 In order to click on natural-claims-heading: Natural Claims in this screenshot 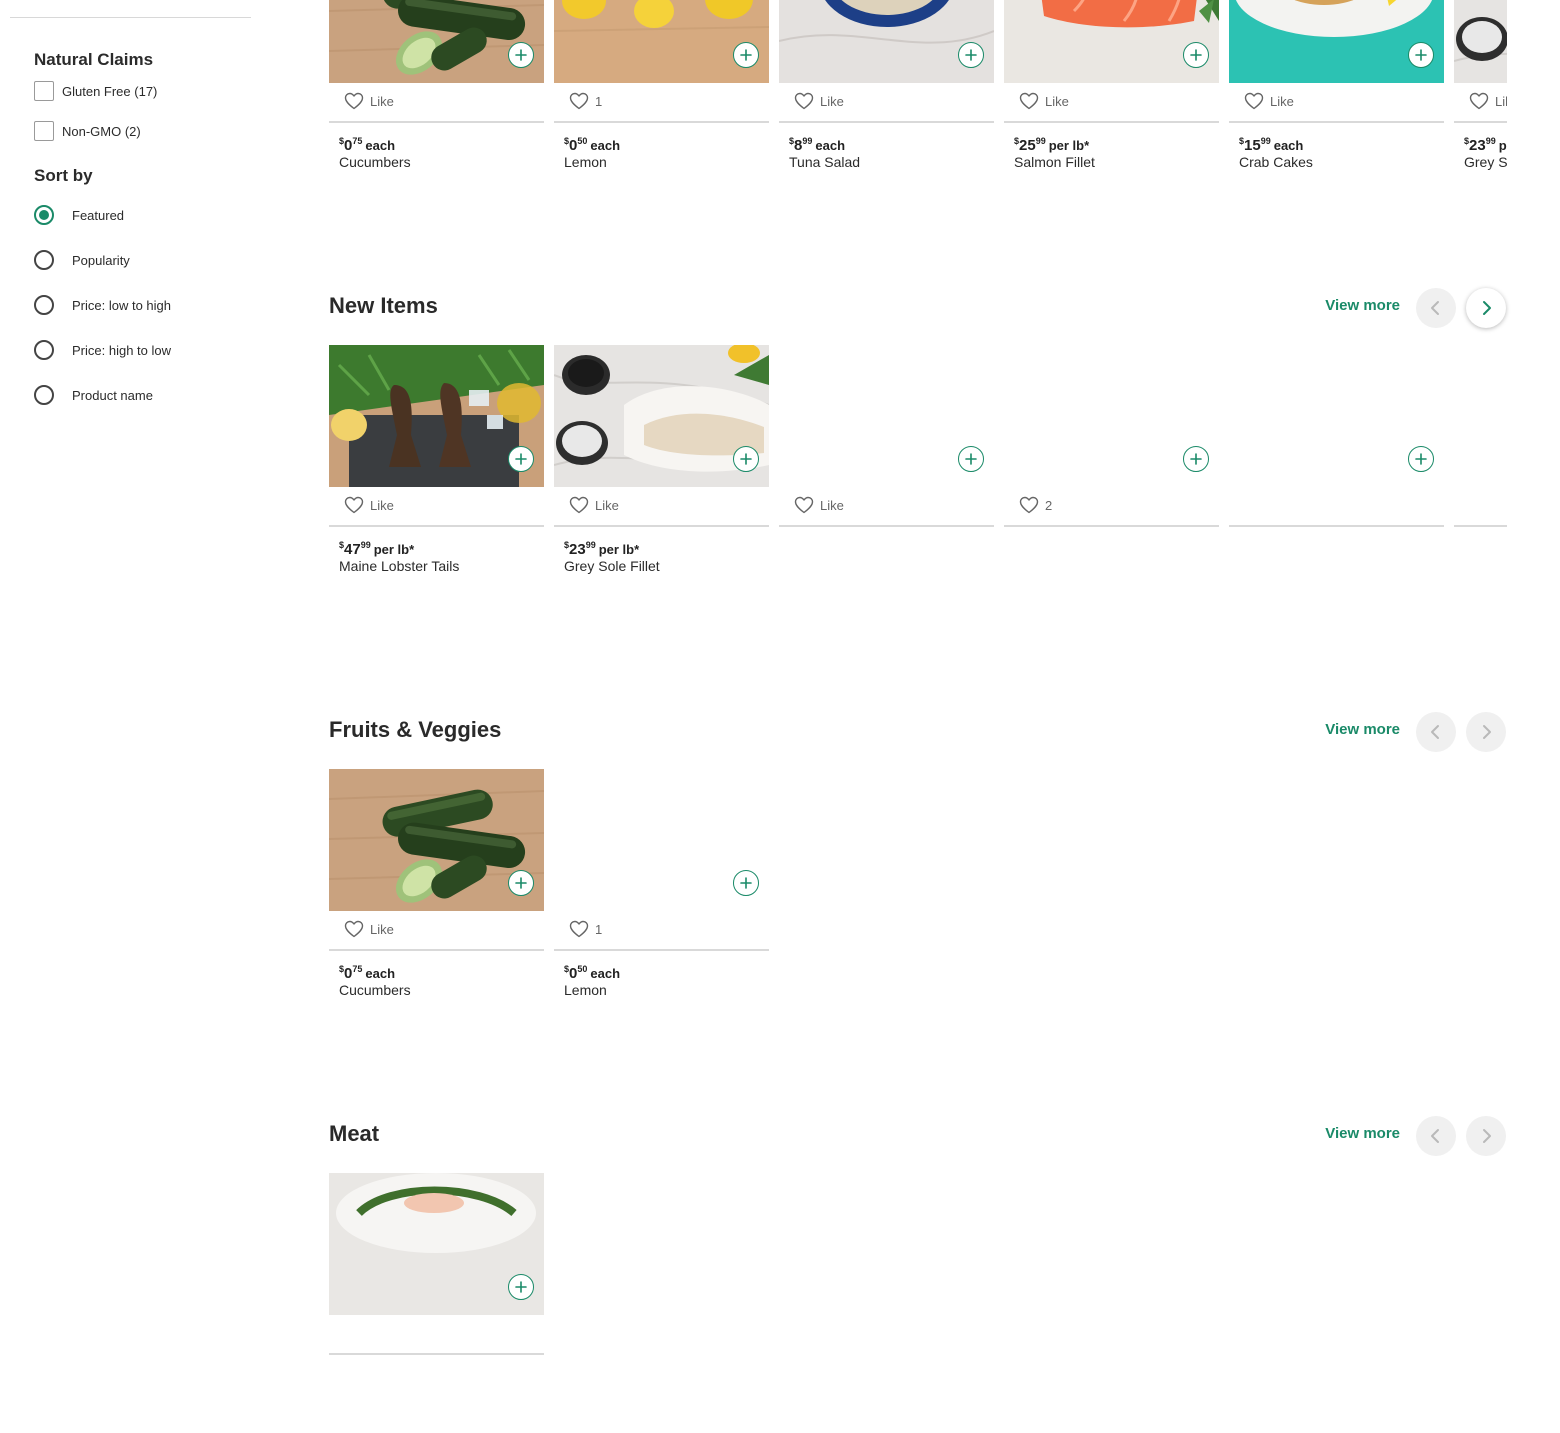, I will do `click(94, 59)`.